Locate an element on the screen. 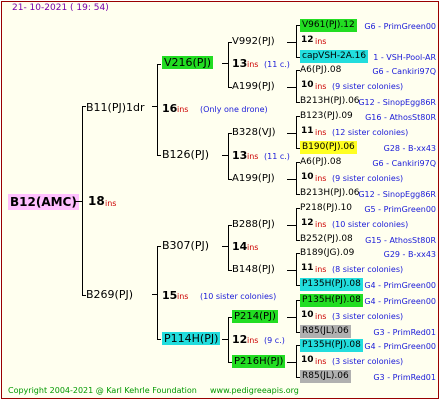 This screenshot has width=440, height=401. ancestor-breeder-line: G6 - Cankiri97Q is located at coordinates (404, 71).